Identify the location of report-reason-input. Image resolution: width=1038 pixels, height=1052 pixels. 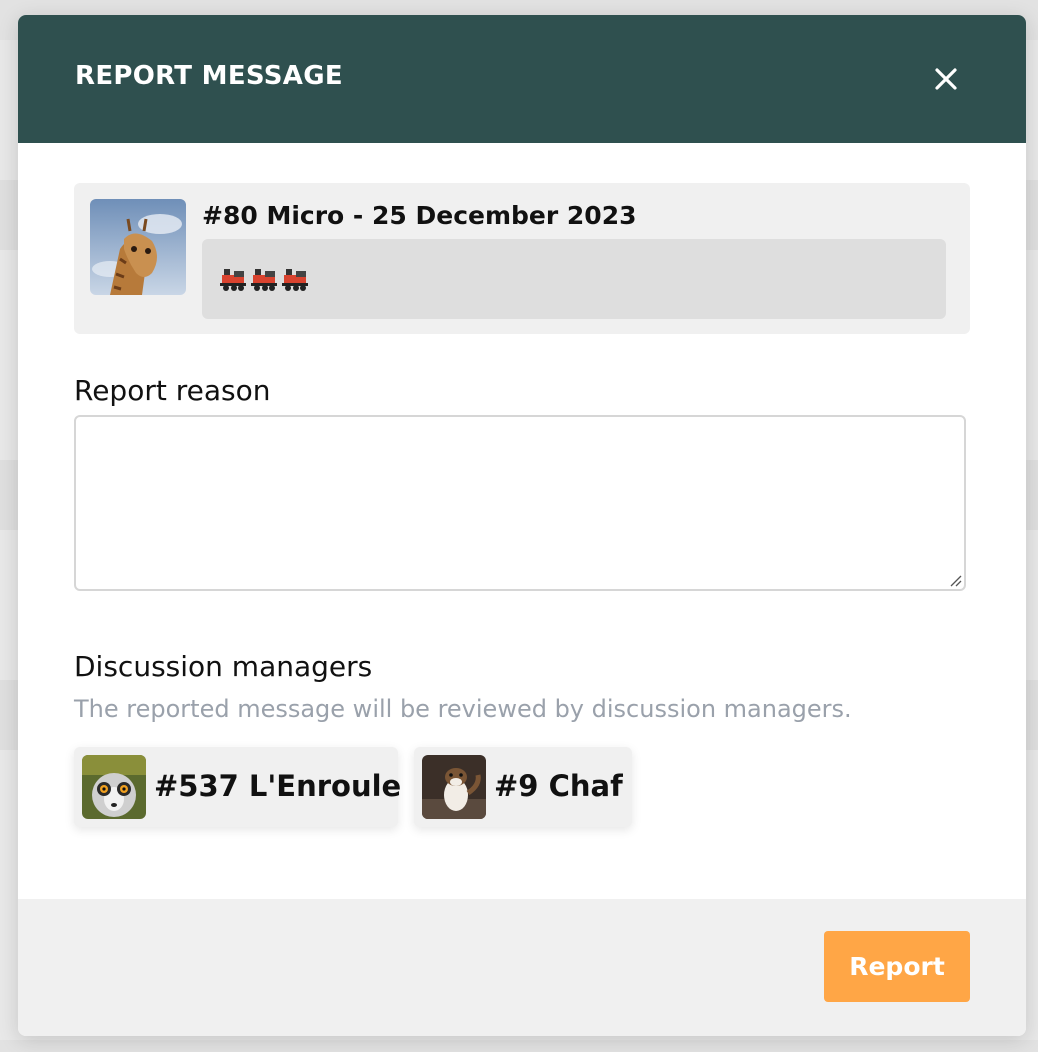
(520, 503).